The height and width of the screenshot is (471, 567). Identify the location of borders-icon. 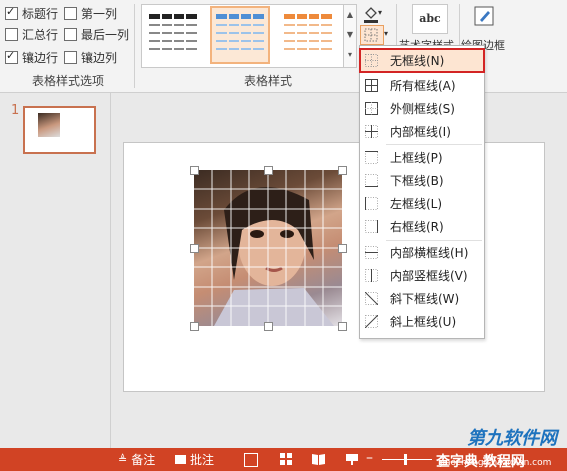
(371, 35).